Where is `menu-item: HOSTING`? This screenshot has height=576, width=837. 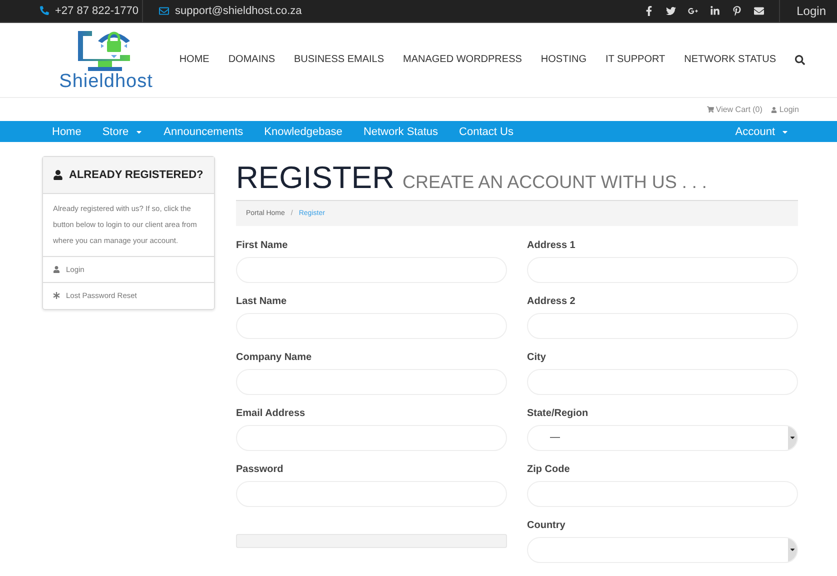
menu-item: HOSTING is located at coordinates (563, 60).